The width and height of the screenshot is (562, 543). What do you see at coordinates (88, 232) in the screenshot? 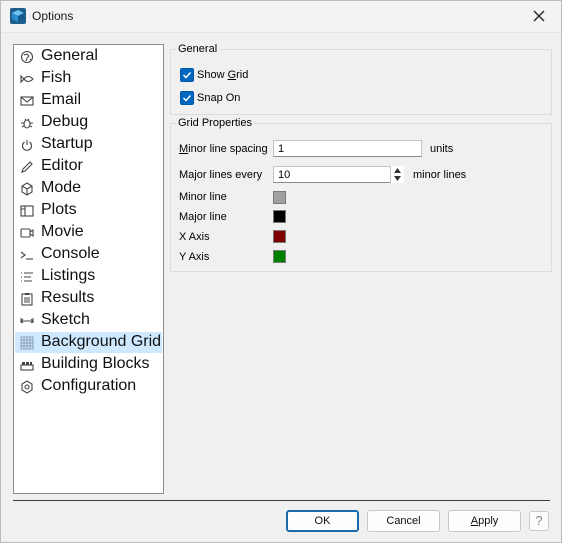
I see `sidebar-item-movie: Movie` at bounding box center [88, 232].